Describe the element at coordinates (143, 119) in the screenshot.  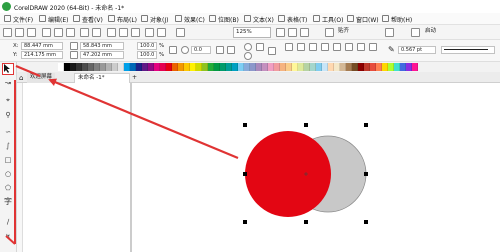
I see `annotation-arrow-to-pick-tool` at that location.